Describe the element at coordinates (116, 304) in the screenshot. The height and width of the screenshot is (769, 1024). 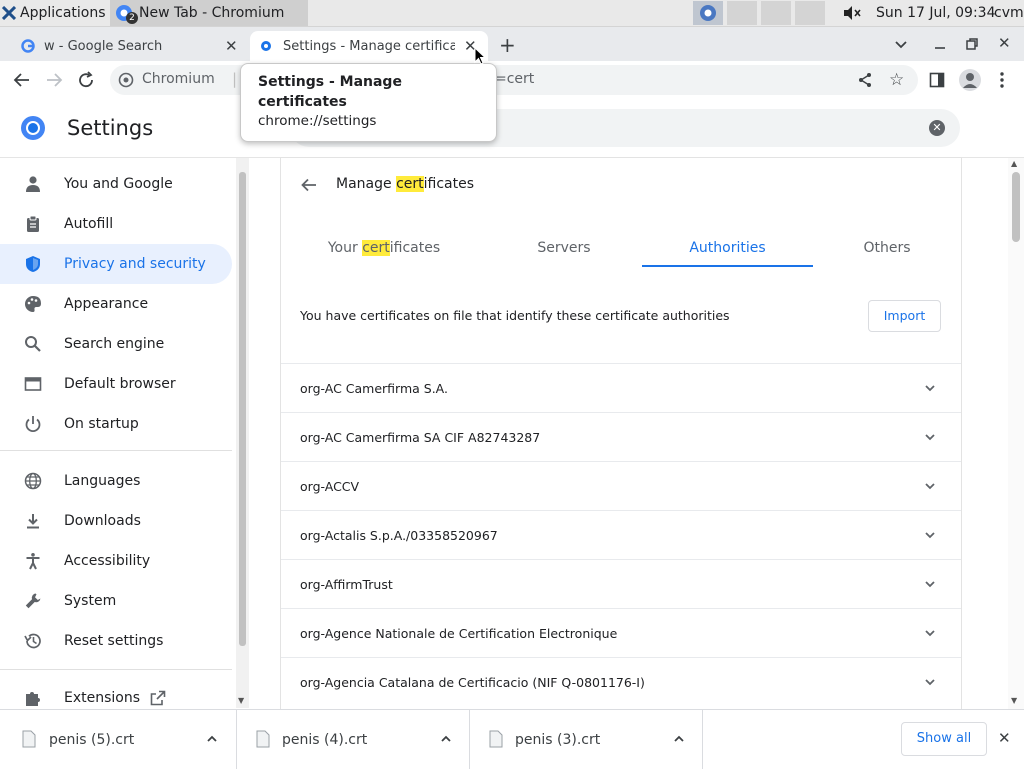
I see `sidebar-item-appearance: Appearance` at that location.